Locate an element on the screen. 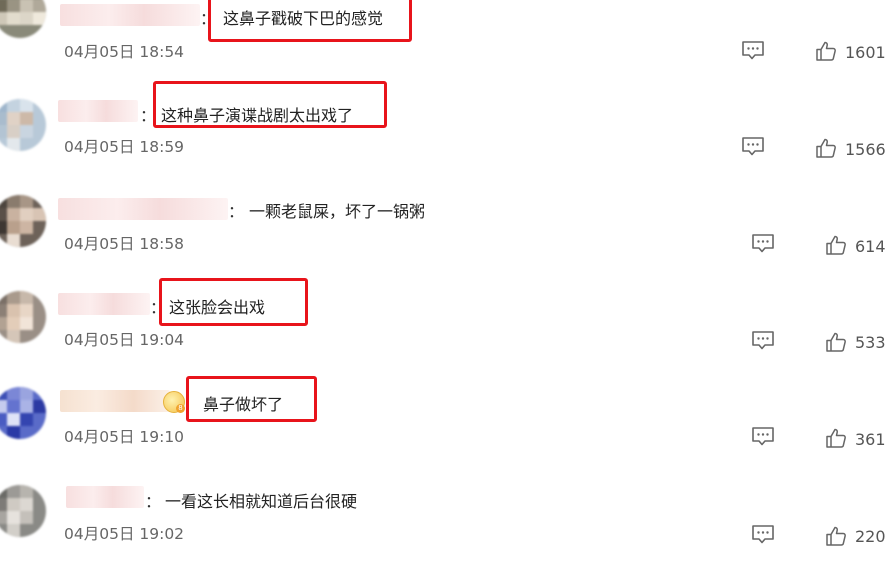 The width and height of the screenshot is (894, 572). like-count: 220 is located at coordinates (870, 536).